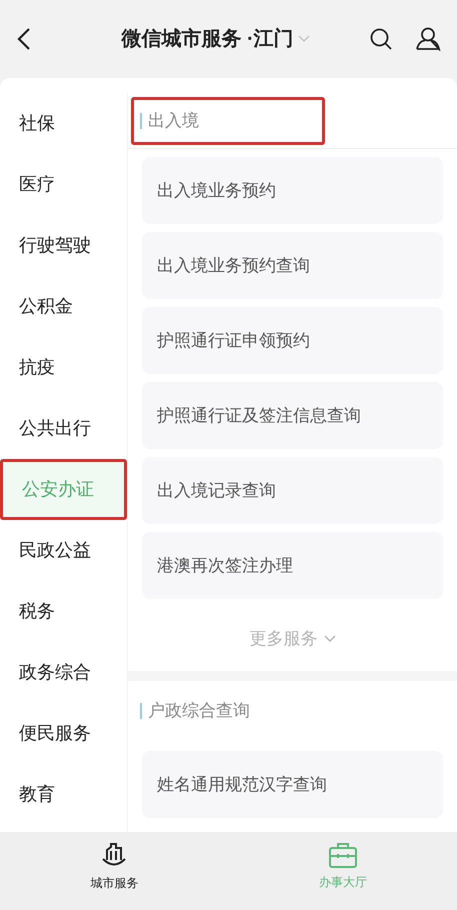 This screenshot has height=910, width=457. I want to click on section-heading: 出入境, so click(228, 120).